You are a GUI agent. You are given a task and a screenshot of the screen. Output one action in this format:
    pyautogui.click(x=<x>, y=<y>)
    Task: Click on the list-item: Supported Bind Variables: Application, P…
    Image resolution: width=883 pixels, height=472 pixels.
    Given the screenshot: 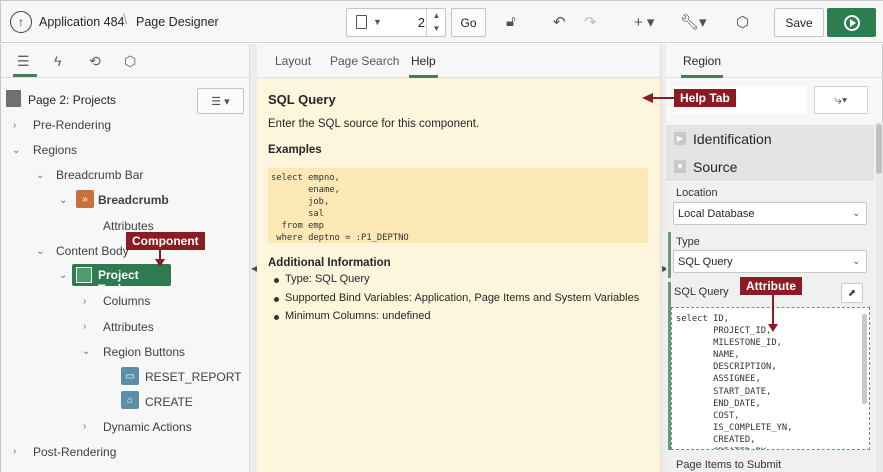 What is the action you would take?
    pyautogui.click(x=455, y=298)
    